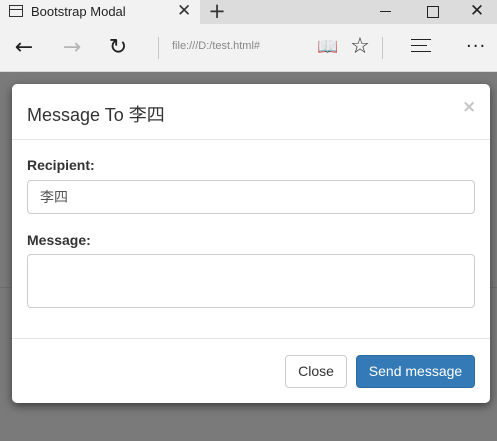 This screenshot has width=497, height=441. What do you see at coordinates (184, 11) in the screenshot?
I see `tab-close-icon: ✕` at bounding box center [184, 11].